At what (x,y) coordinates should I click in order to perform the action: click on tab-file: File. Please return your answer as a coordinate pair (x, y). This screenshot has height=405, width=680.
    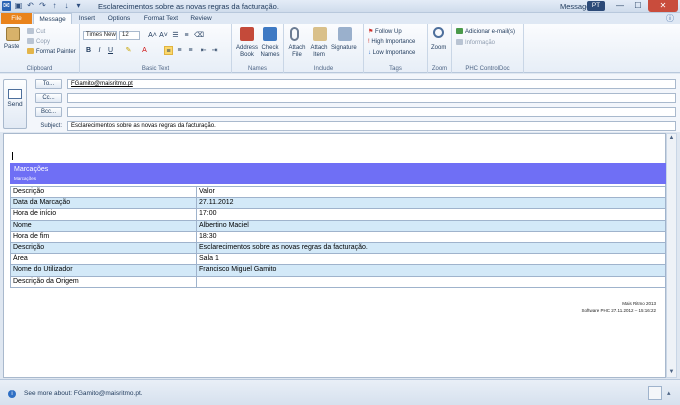
    Looking at the image, I should click on (16, 18).